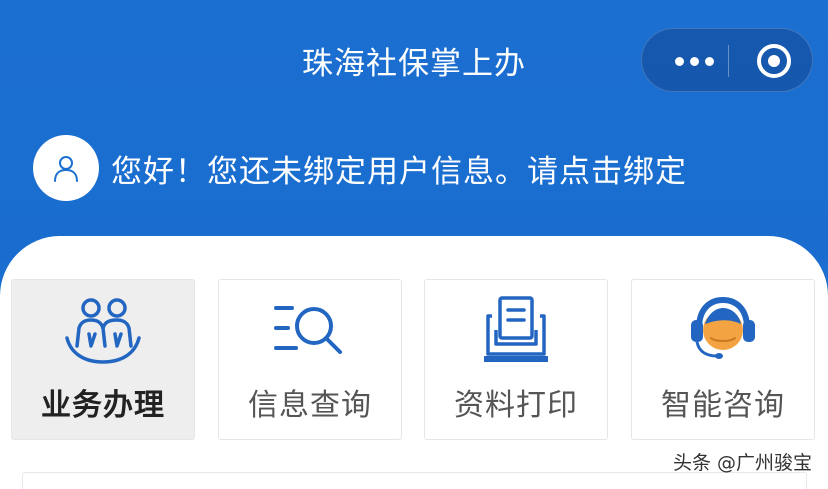 The width and height of the screenshot is (828, 489). Describe the element at coordinates (774, 61) in the screenshot. I see `miniprogram-close-icon` at that location.